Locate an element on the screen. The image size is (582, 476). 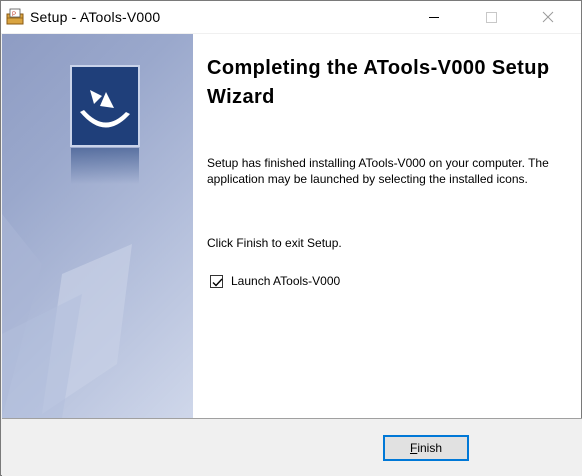
launch-option: Launch ATools-V000 is located at coordinates (275, 281).